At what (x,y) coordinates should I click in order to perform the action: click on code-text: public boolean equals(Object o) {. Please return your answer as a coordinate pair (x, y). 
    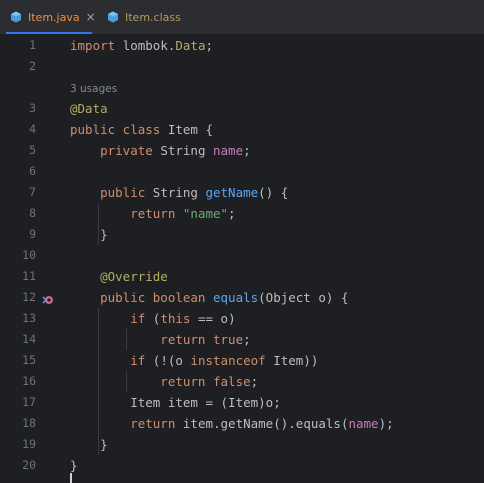
    Looking at the image, I should click on (209, 297).